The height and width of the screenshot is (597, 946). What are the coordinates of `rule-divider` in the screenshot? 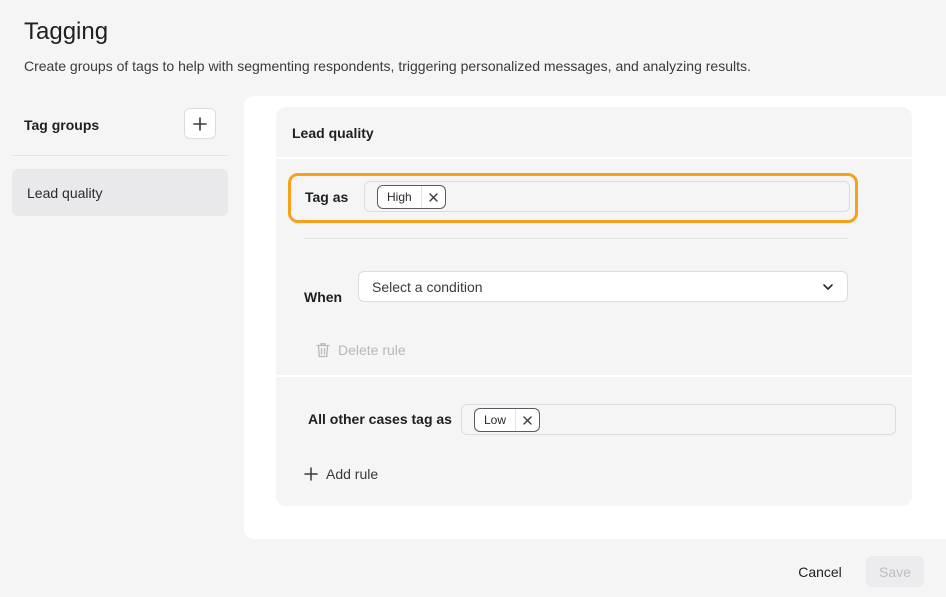 It's located at (576, 238).